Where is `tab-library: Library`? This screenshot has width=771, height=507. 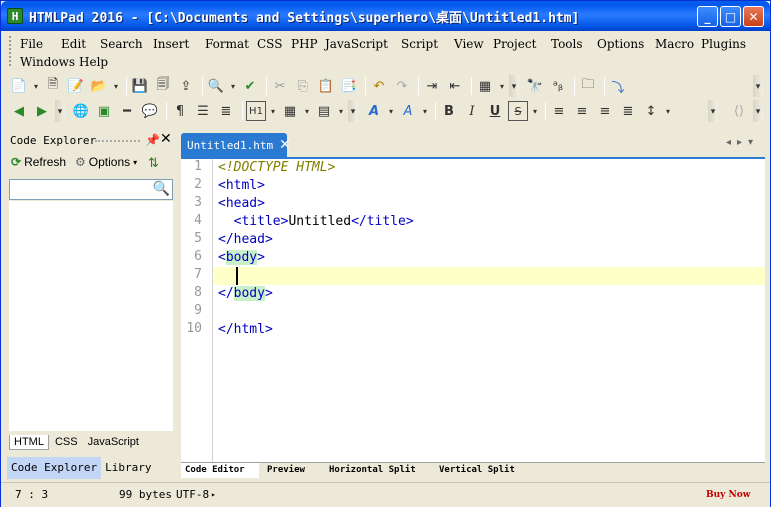
tab-library: Library is located at coordinates (128, 468).